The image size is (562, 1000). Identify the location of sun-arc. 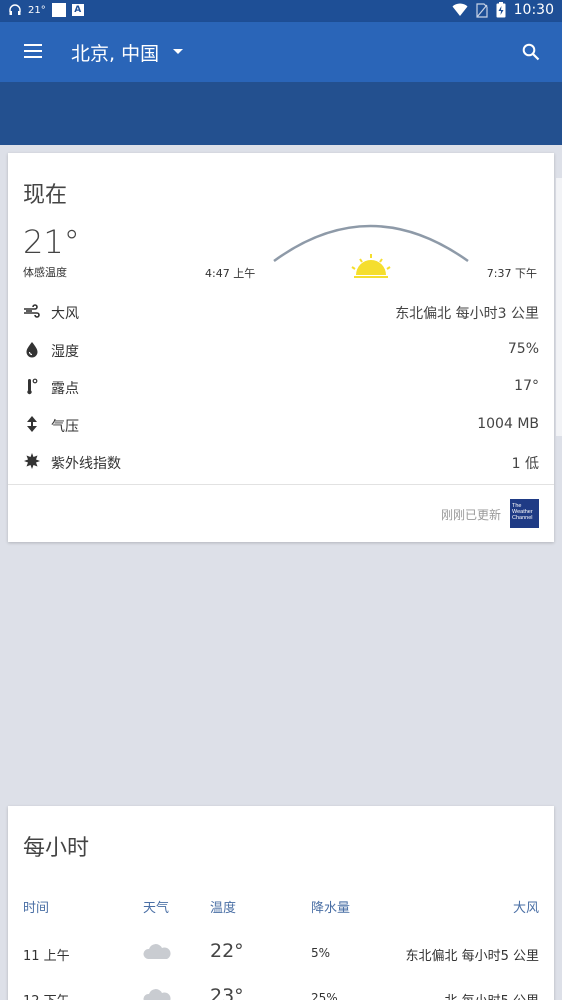
(371, 251).